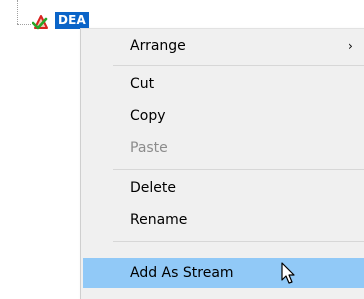 The height and width of the screenshot is (299, 364). I want to click on menu-item-label: Arrange, so click(158, 46).